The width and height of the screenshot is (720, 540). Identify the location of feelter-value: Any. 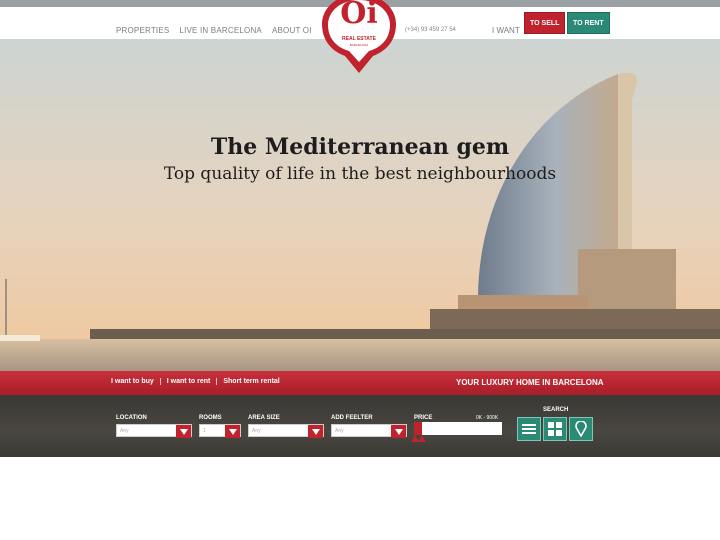
(339, 431).